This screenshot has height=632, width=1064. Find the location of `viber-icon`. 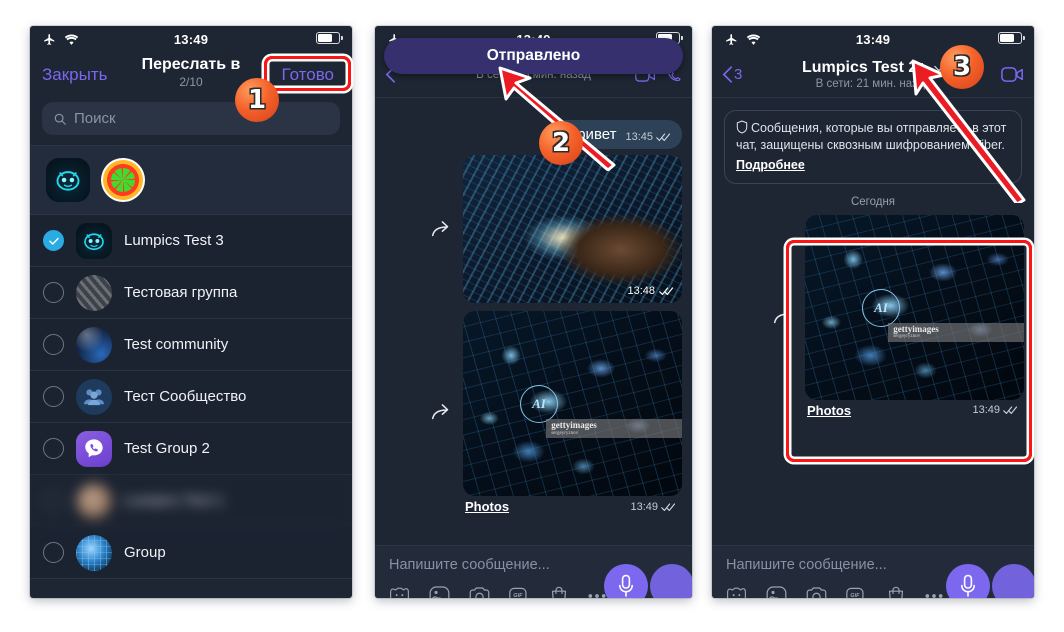

viber-icon is located at coordinates (94, 447).